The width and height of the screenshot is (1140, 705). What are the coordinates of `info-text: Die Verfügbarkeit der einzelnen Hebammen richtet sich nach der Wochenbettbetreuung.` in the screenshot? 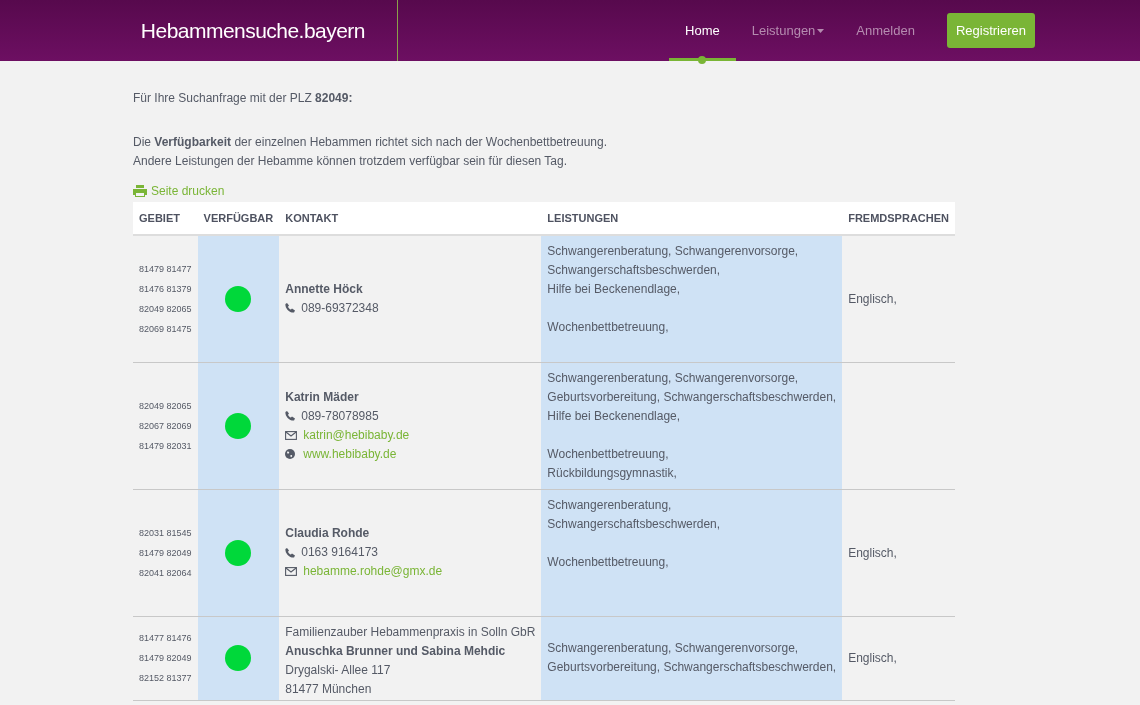 It's located at (371, 142).